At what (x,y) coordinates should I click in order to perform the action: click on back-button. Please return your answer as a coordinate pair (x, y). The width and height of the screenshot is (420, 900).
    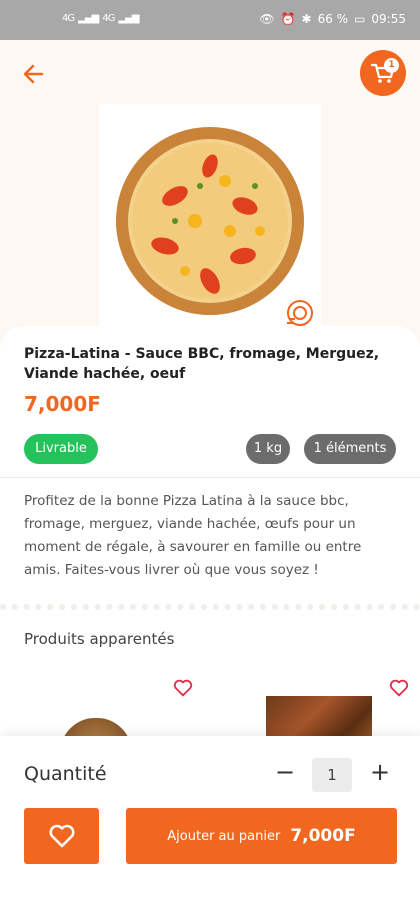
    Looking at the image, I should click on (34, 74).